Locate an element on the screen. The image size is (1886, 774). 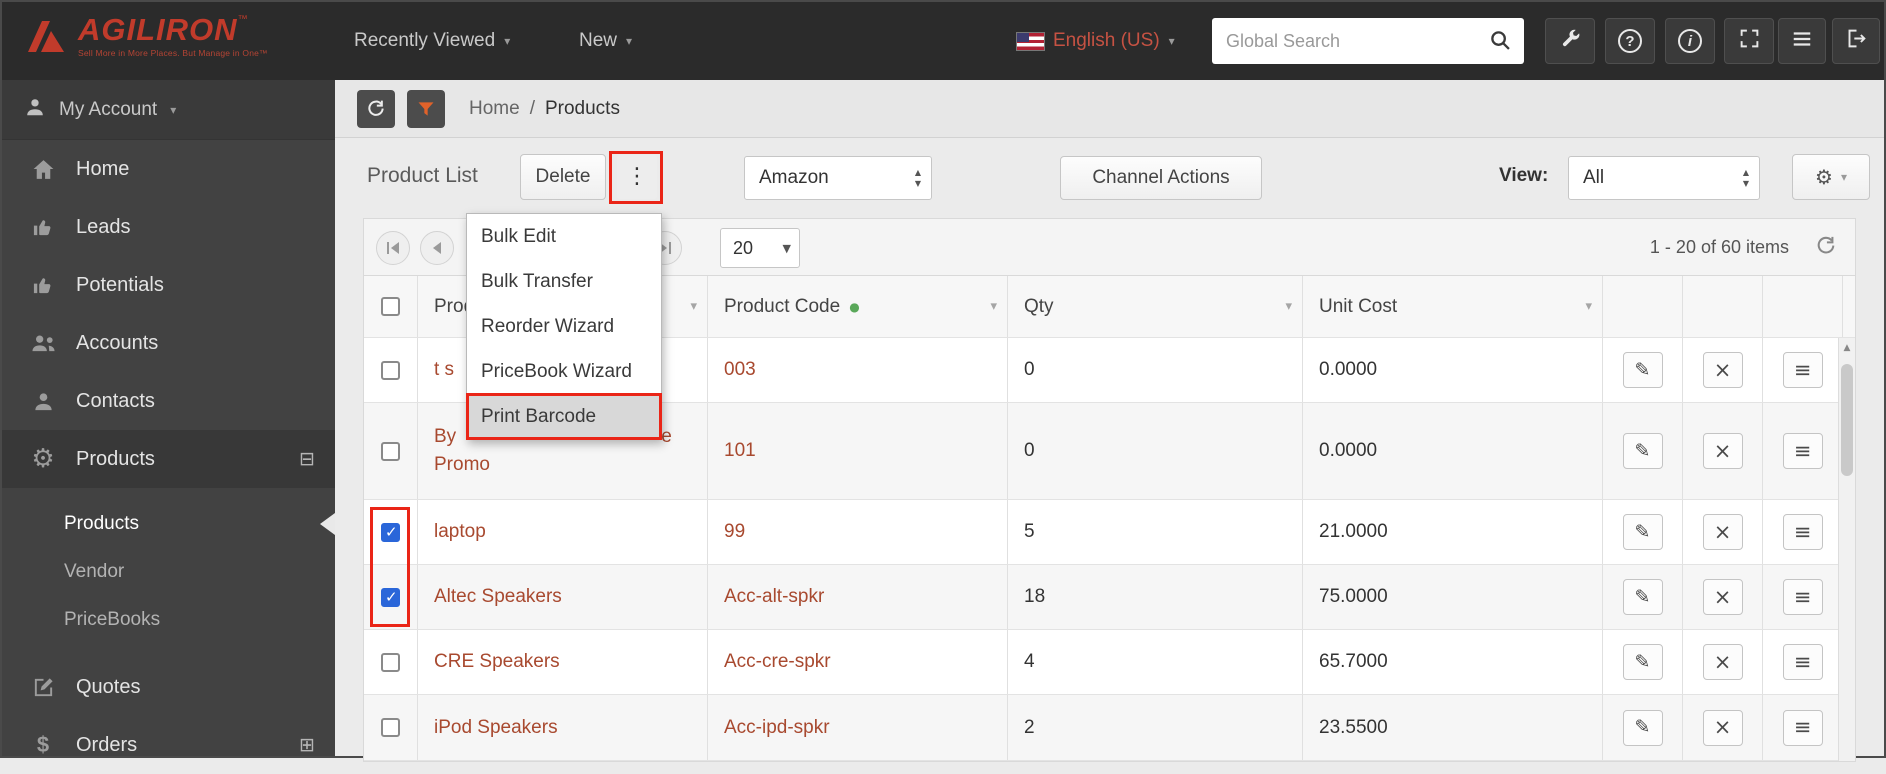
recently-viewed-label: Recently Viewed is located at coordinates (425, 40).